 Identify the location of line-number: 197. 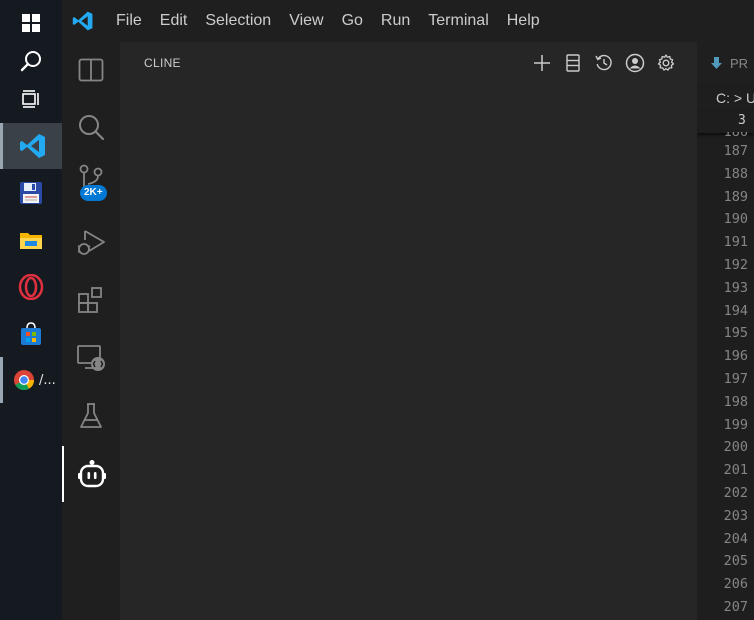
(735, 378).